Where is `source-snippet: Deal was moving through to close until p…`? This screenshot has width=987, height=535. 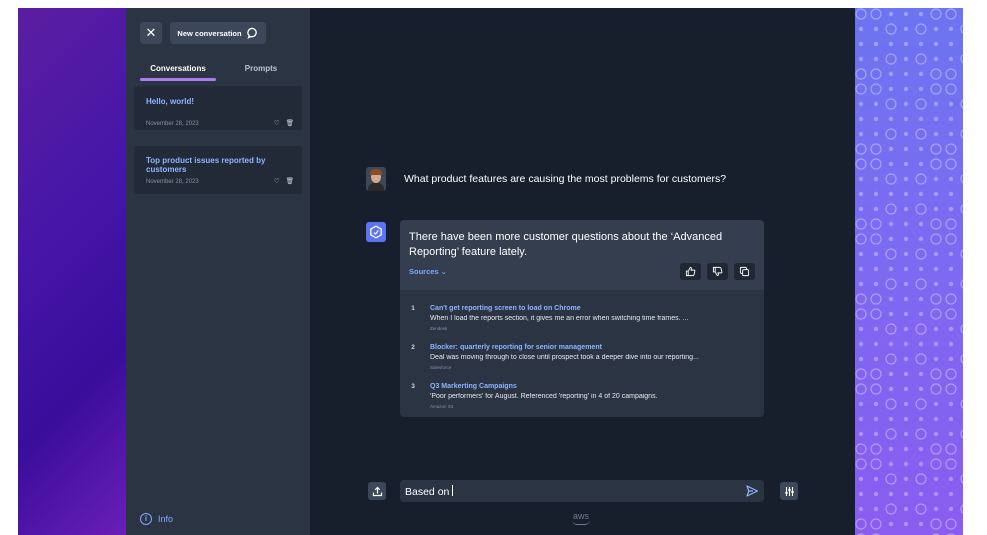
source-snippet: Deal was moving through to close until p… is located at coordinates (564, 357).